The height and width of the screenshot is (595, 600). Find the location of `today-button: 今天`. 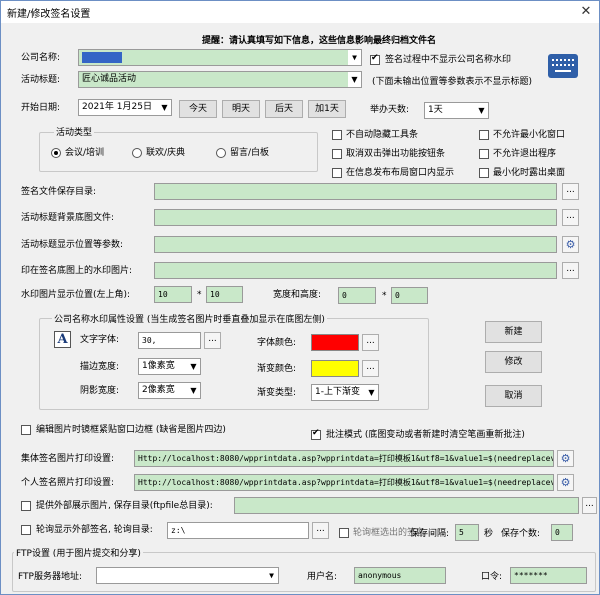

today-button: 今天 is located at coordinates (198, 109).